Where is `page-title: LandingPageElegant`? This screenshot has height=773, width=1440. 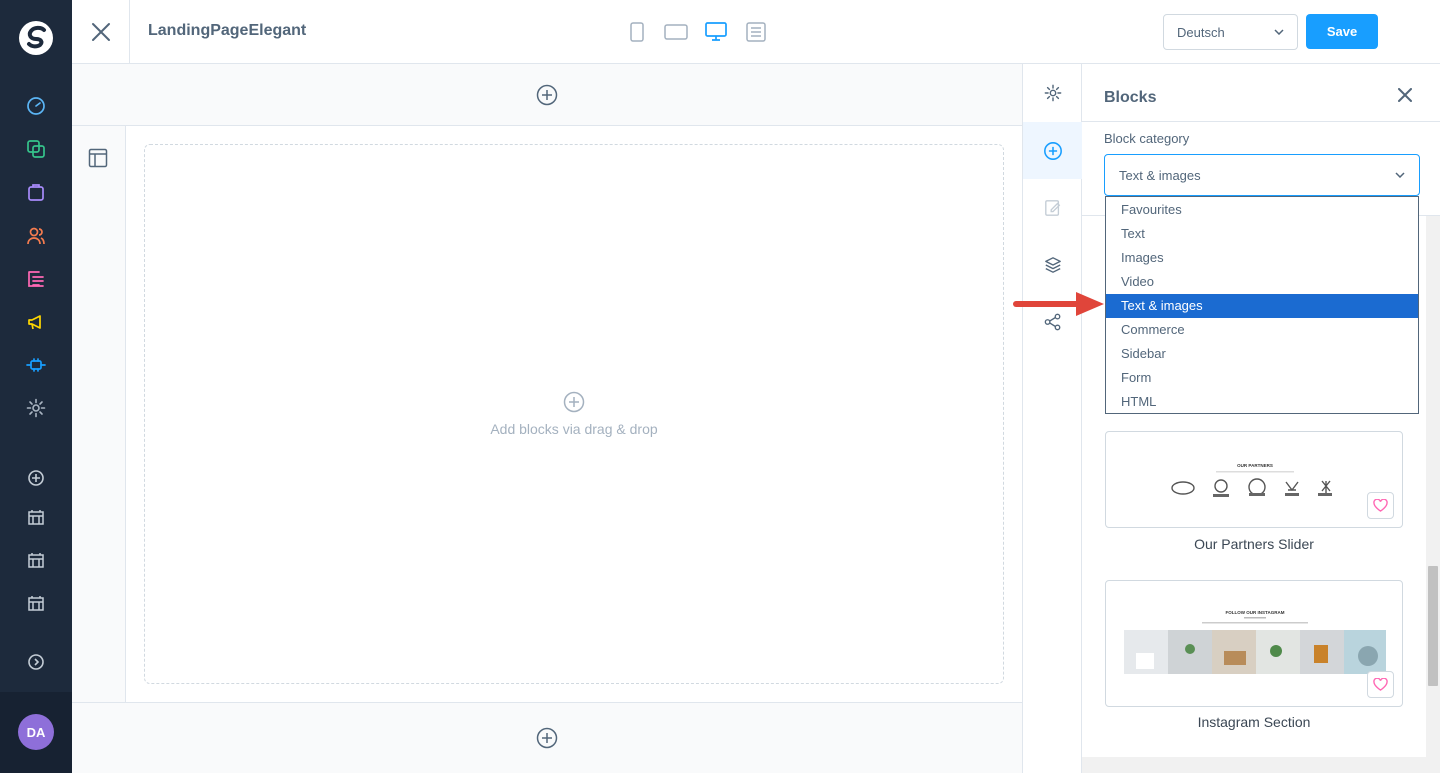 page-title: LandingPageElegant is located at coordinates (227, 30).